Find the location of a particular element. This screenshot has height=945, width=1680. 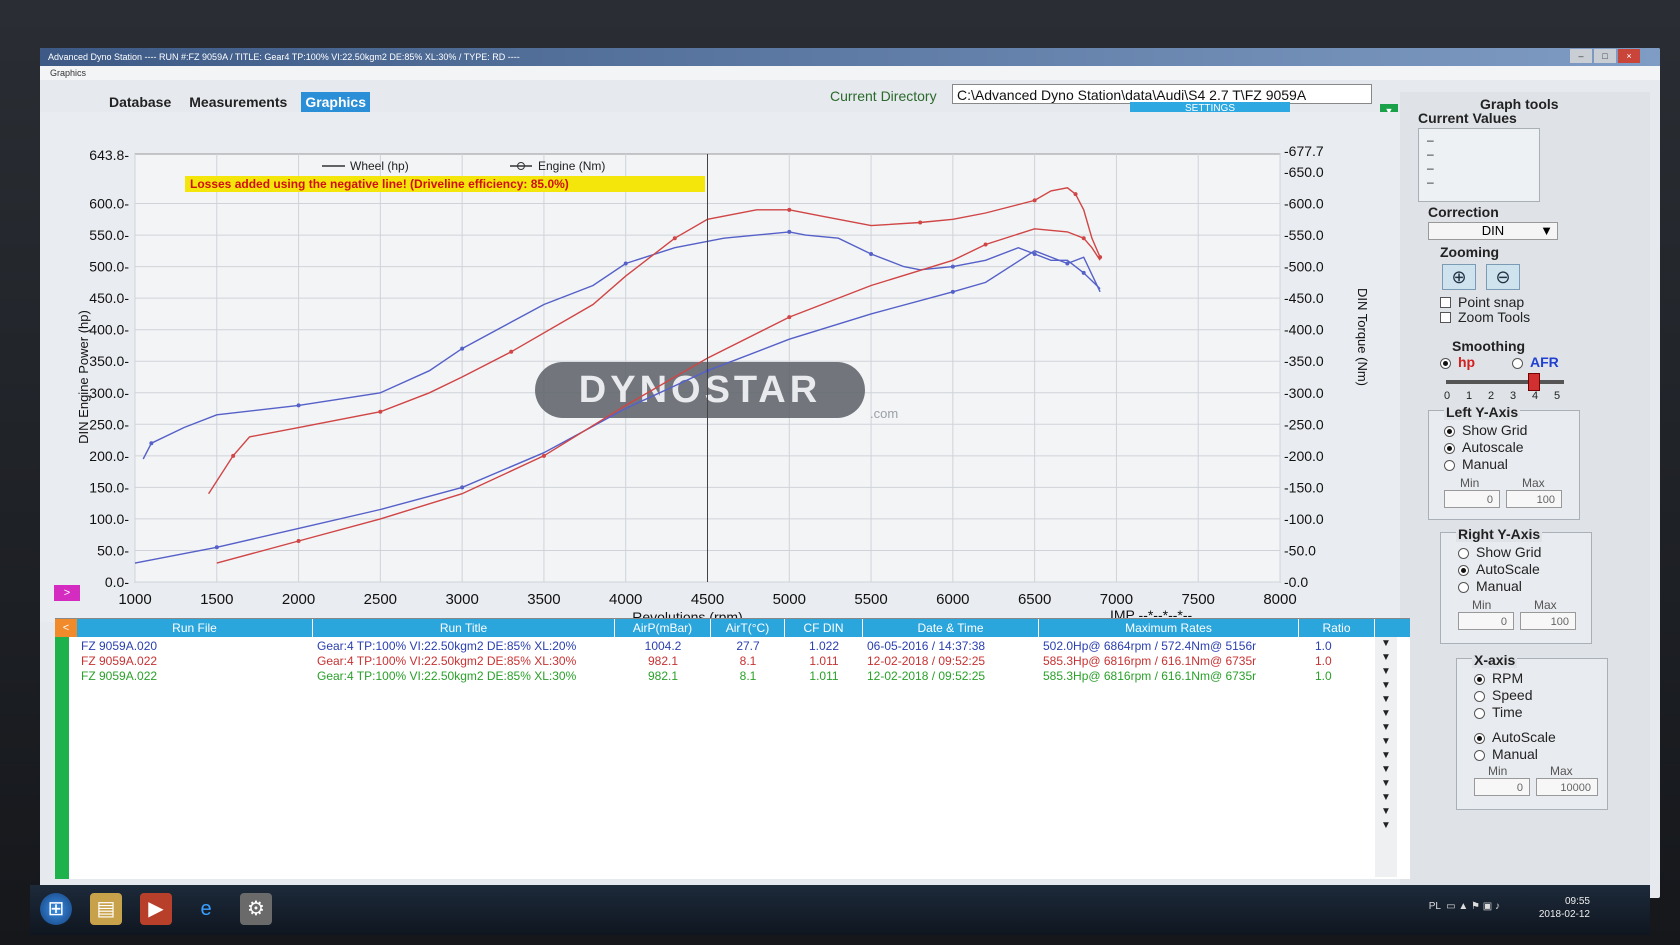

right-y-max-input: 100 is located at coordinates (1548, 621).